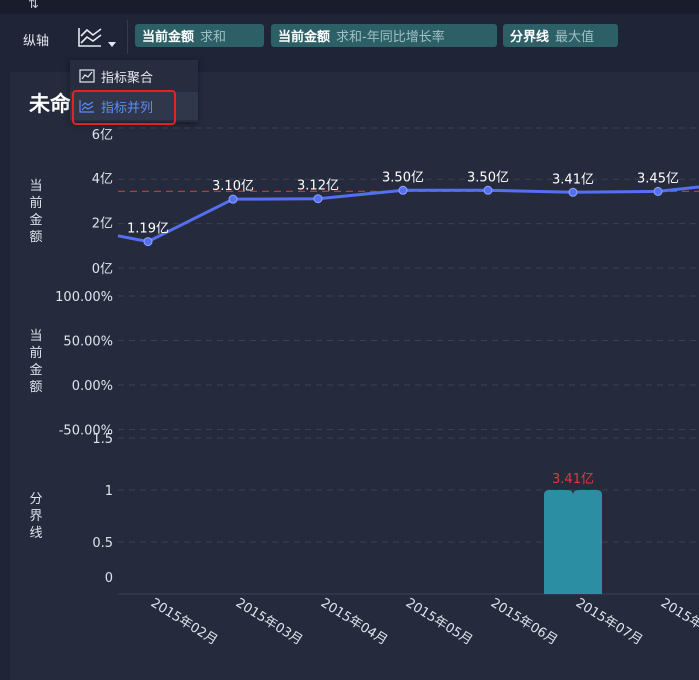 The height and width of the screenshot is (680, 699). I want to click on series-line, so click(408, 214).